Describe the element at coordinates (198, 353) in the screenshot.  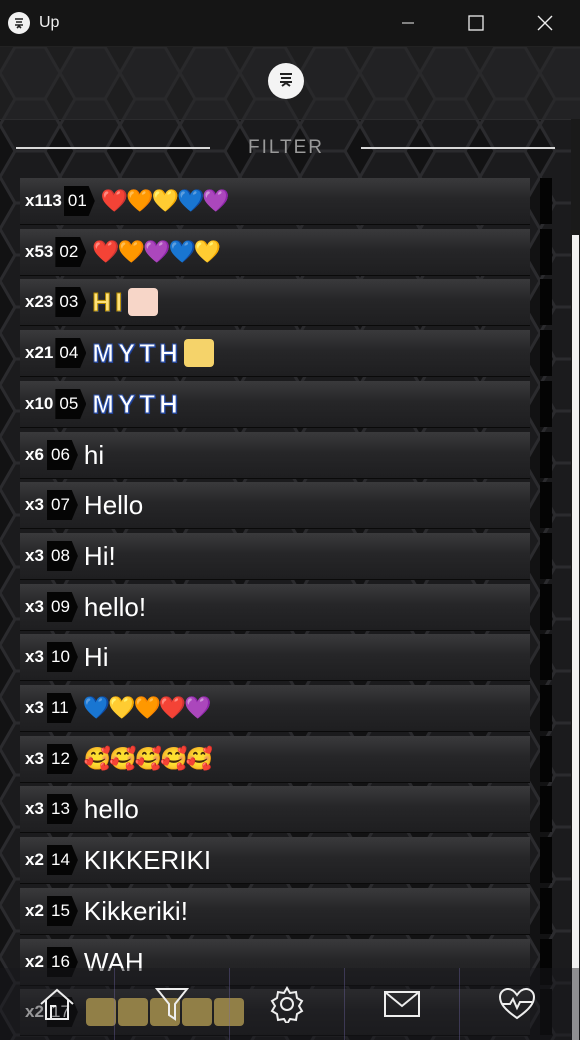
I see `blond-character-emote` at that location.